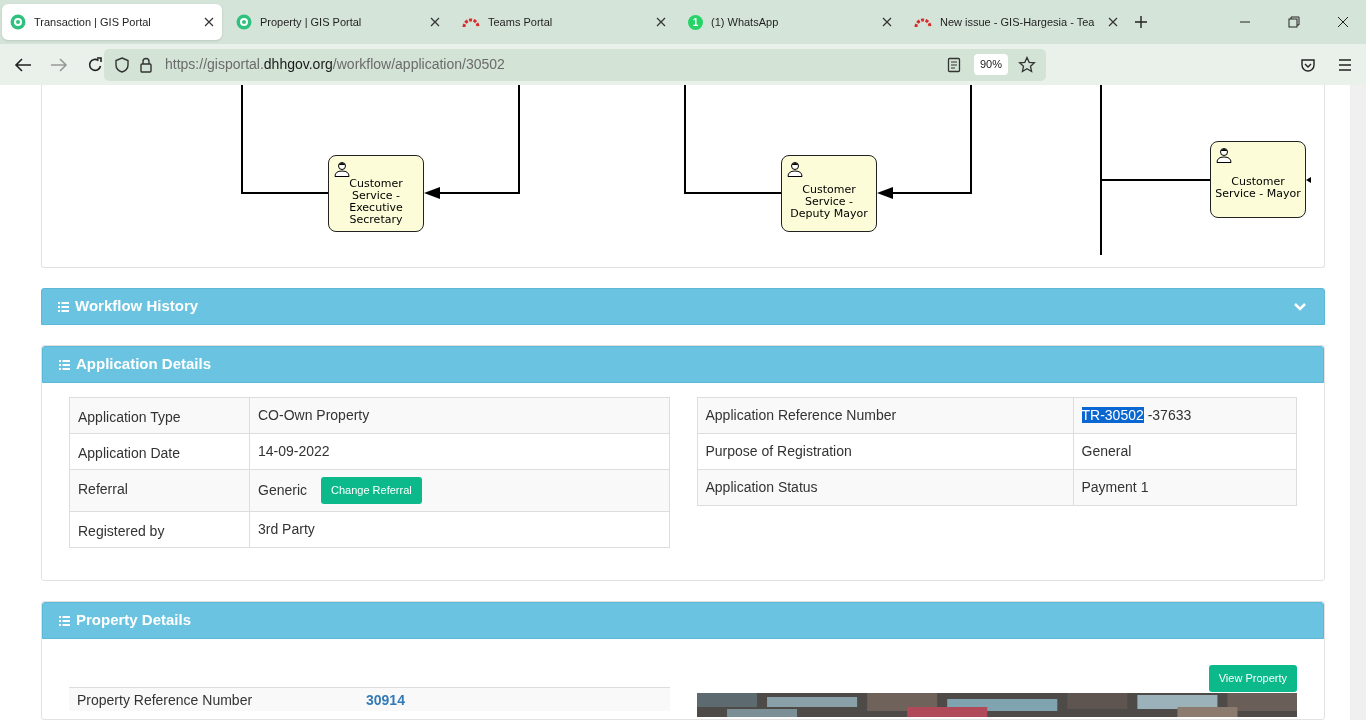  What do you see at coordinates (745, 22) in the screenshot?
I see `tab-title: (1) WhatsApp` at bounding box center [745, 22].